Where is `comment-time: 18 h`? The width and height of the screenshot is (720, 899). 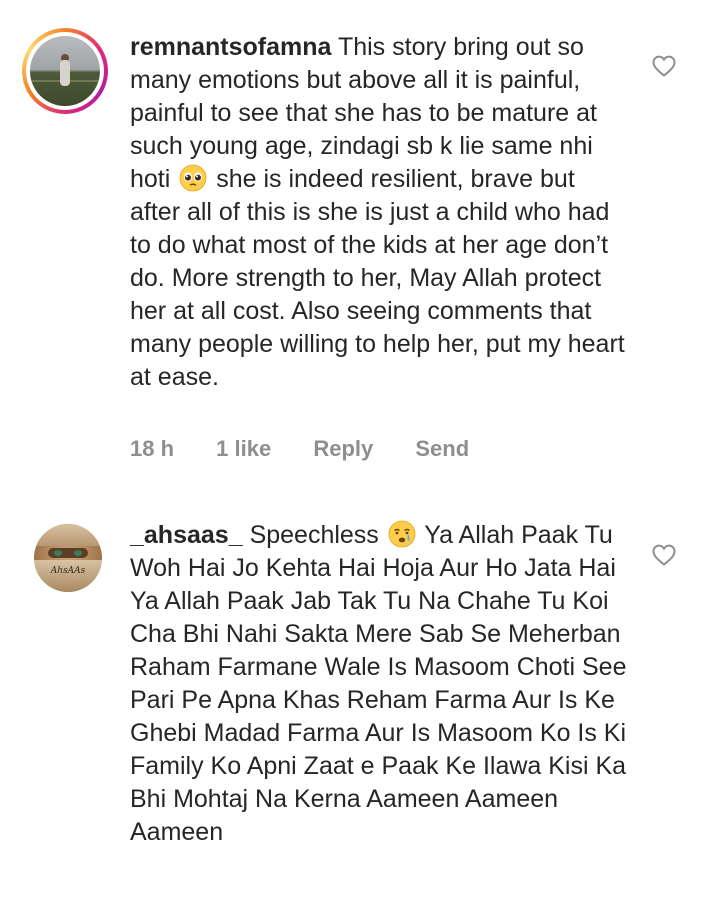 comment-time: 18 h is located at coordinates (152, 448).